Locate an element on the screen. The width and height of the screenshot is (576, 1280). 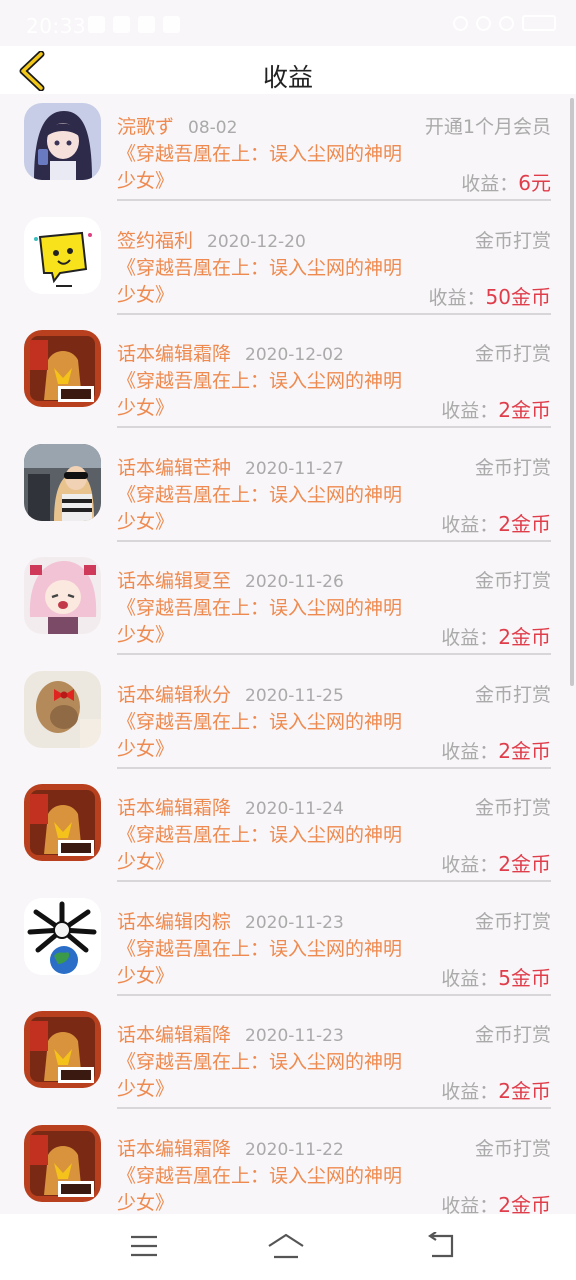
date: 2020-11-23 is located at coordinates (294, 922).